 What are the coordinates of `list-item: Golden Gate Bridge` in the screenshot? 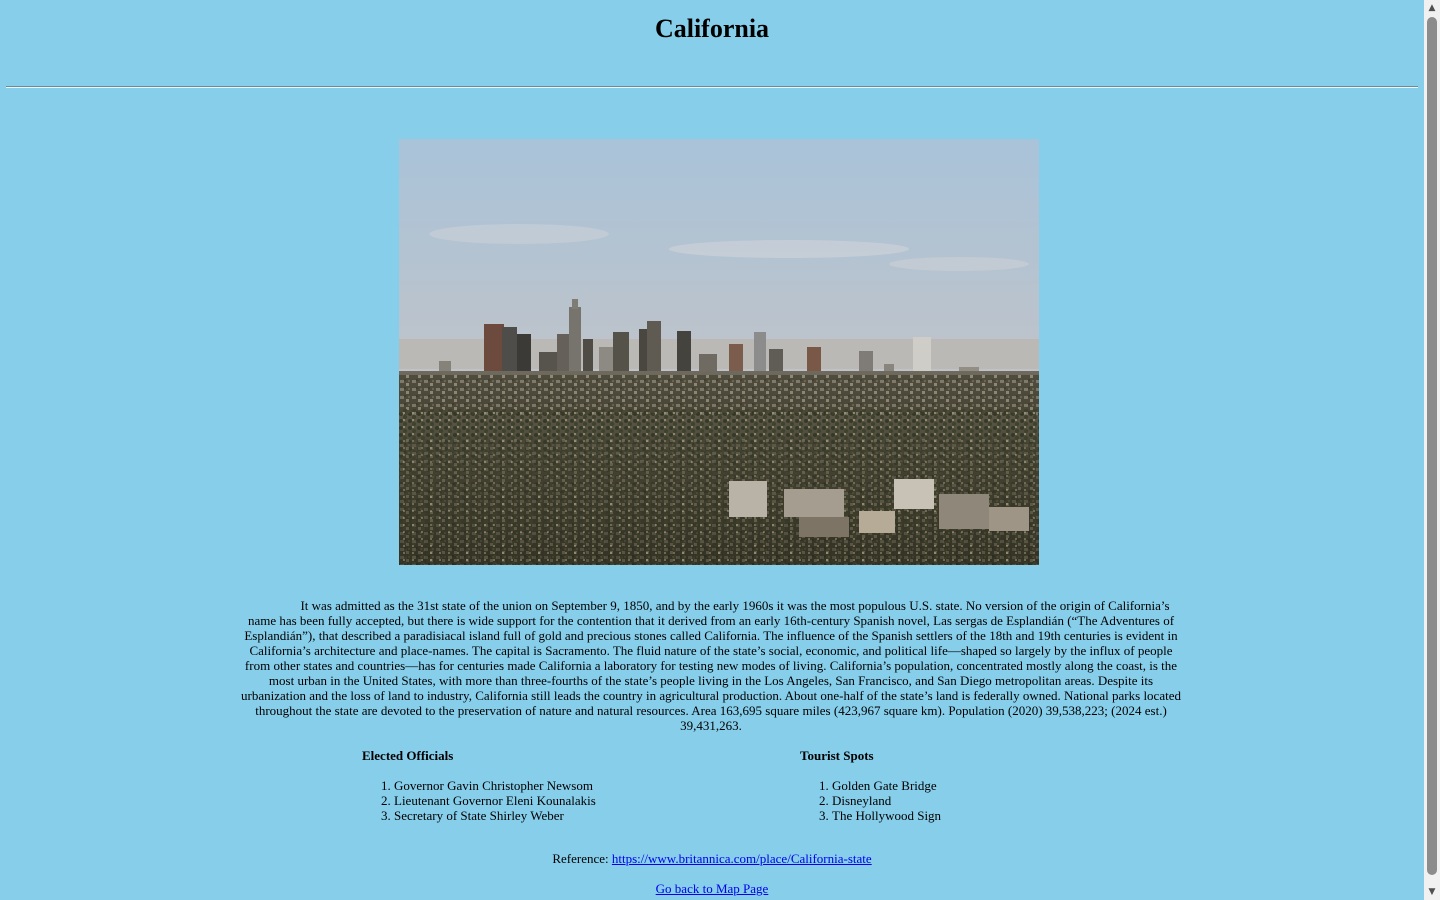 It's located at (886, 785).